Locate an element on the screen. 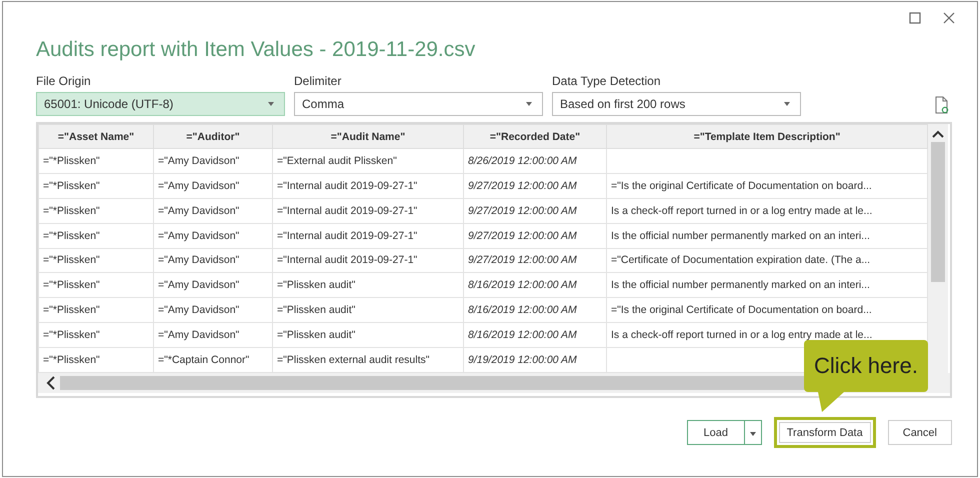  dropdown: Based on first 200 rows is located at coordinates (676, 104).